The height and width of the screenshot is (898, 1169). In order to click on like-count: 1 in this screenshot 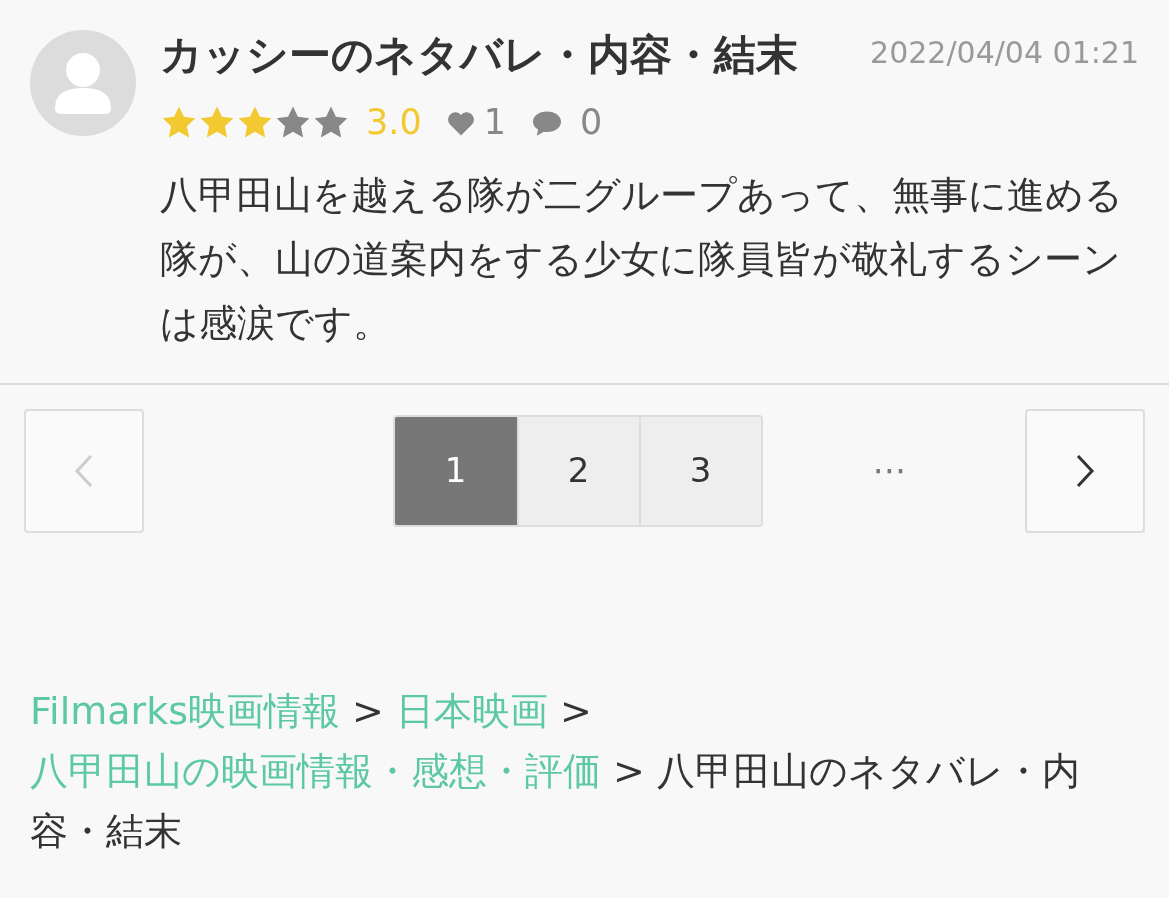, I will do `click(494, 123)`.